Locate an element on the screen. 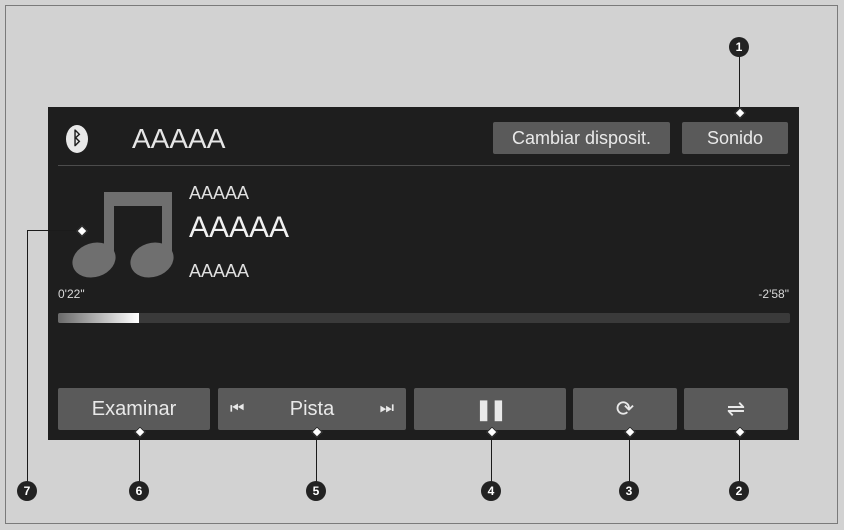  track-skip-control: ⏮ Pista ⏭ is located at coordinates (312, 409).